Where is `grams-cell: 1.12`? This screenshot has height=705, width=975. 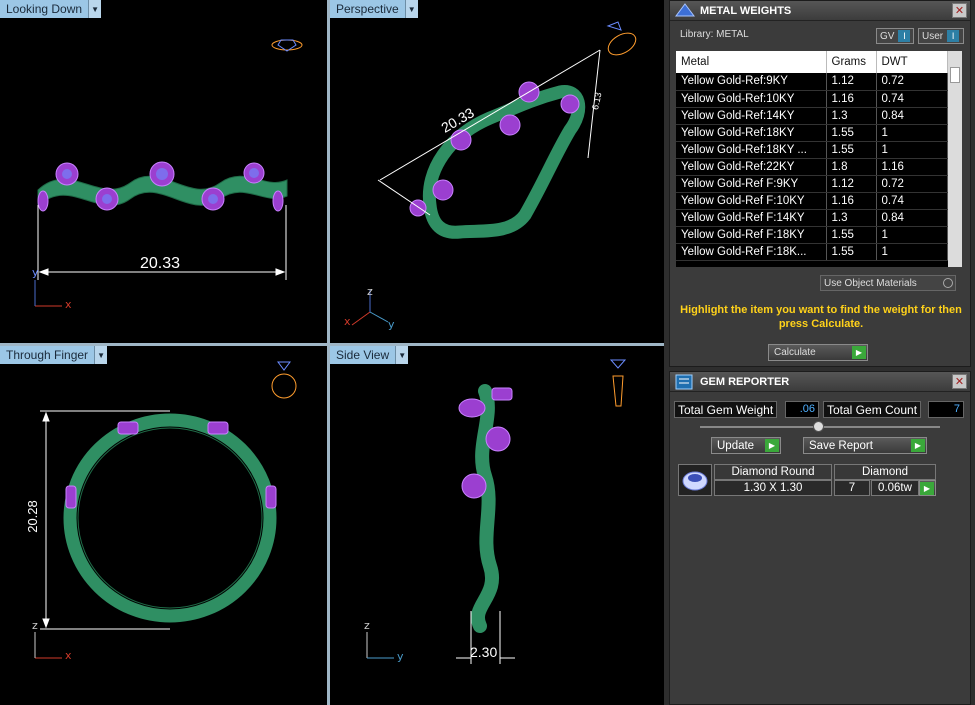 grams-cell: 1.12 is located at coordinates (851, 184).